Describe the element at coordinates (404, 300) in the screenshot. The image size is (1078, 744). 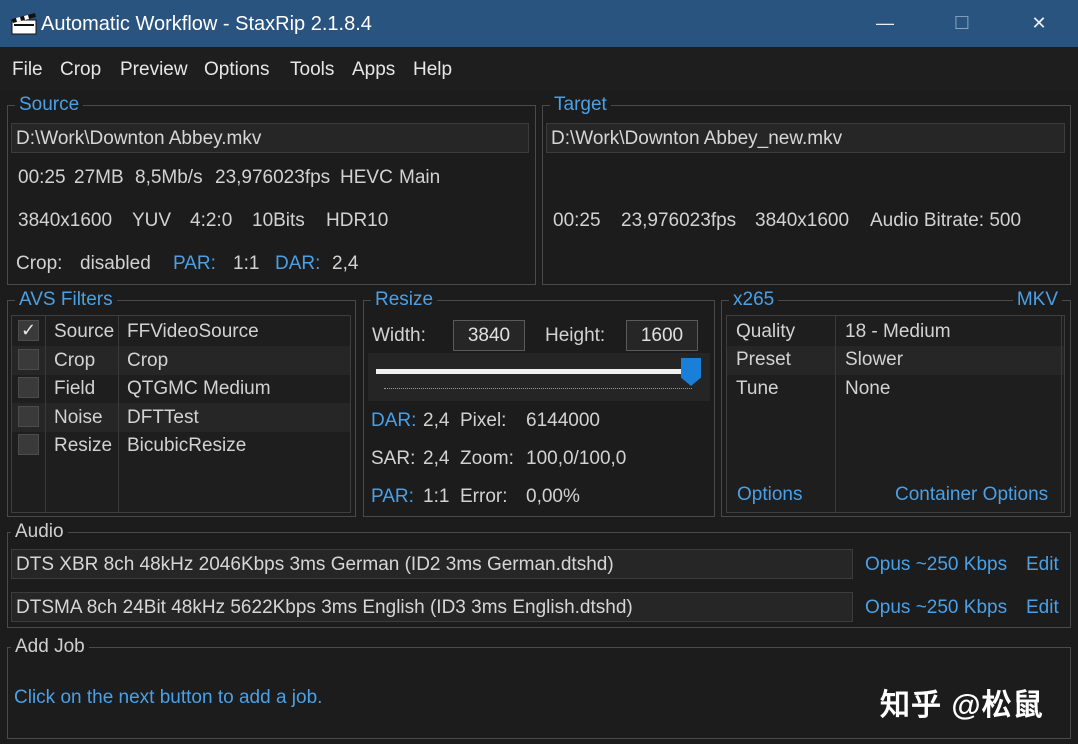
I see `resize-legend: Resize` at that location.